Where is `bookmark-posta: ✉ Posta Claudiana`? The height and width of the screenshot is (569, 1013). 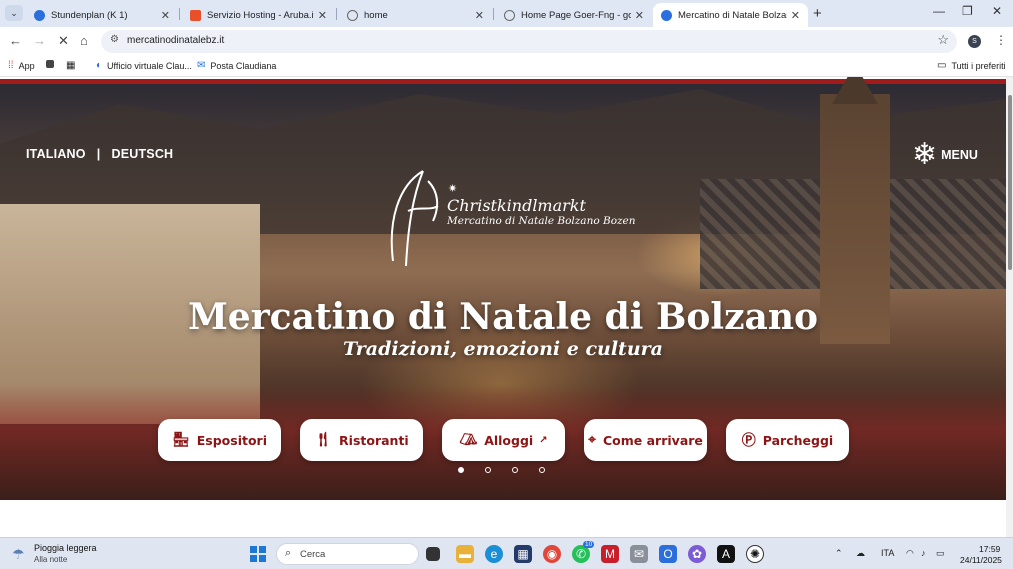 bookmark-posta: ✉ Posta Claudiana is located at coordinates (236, 65).